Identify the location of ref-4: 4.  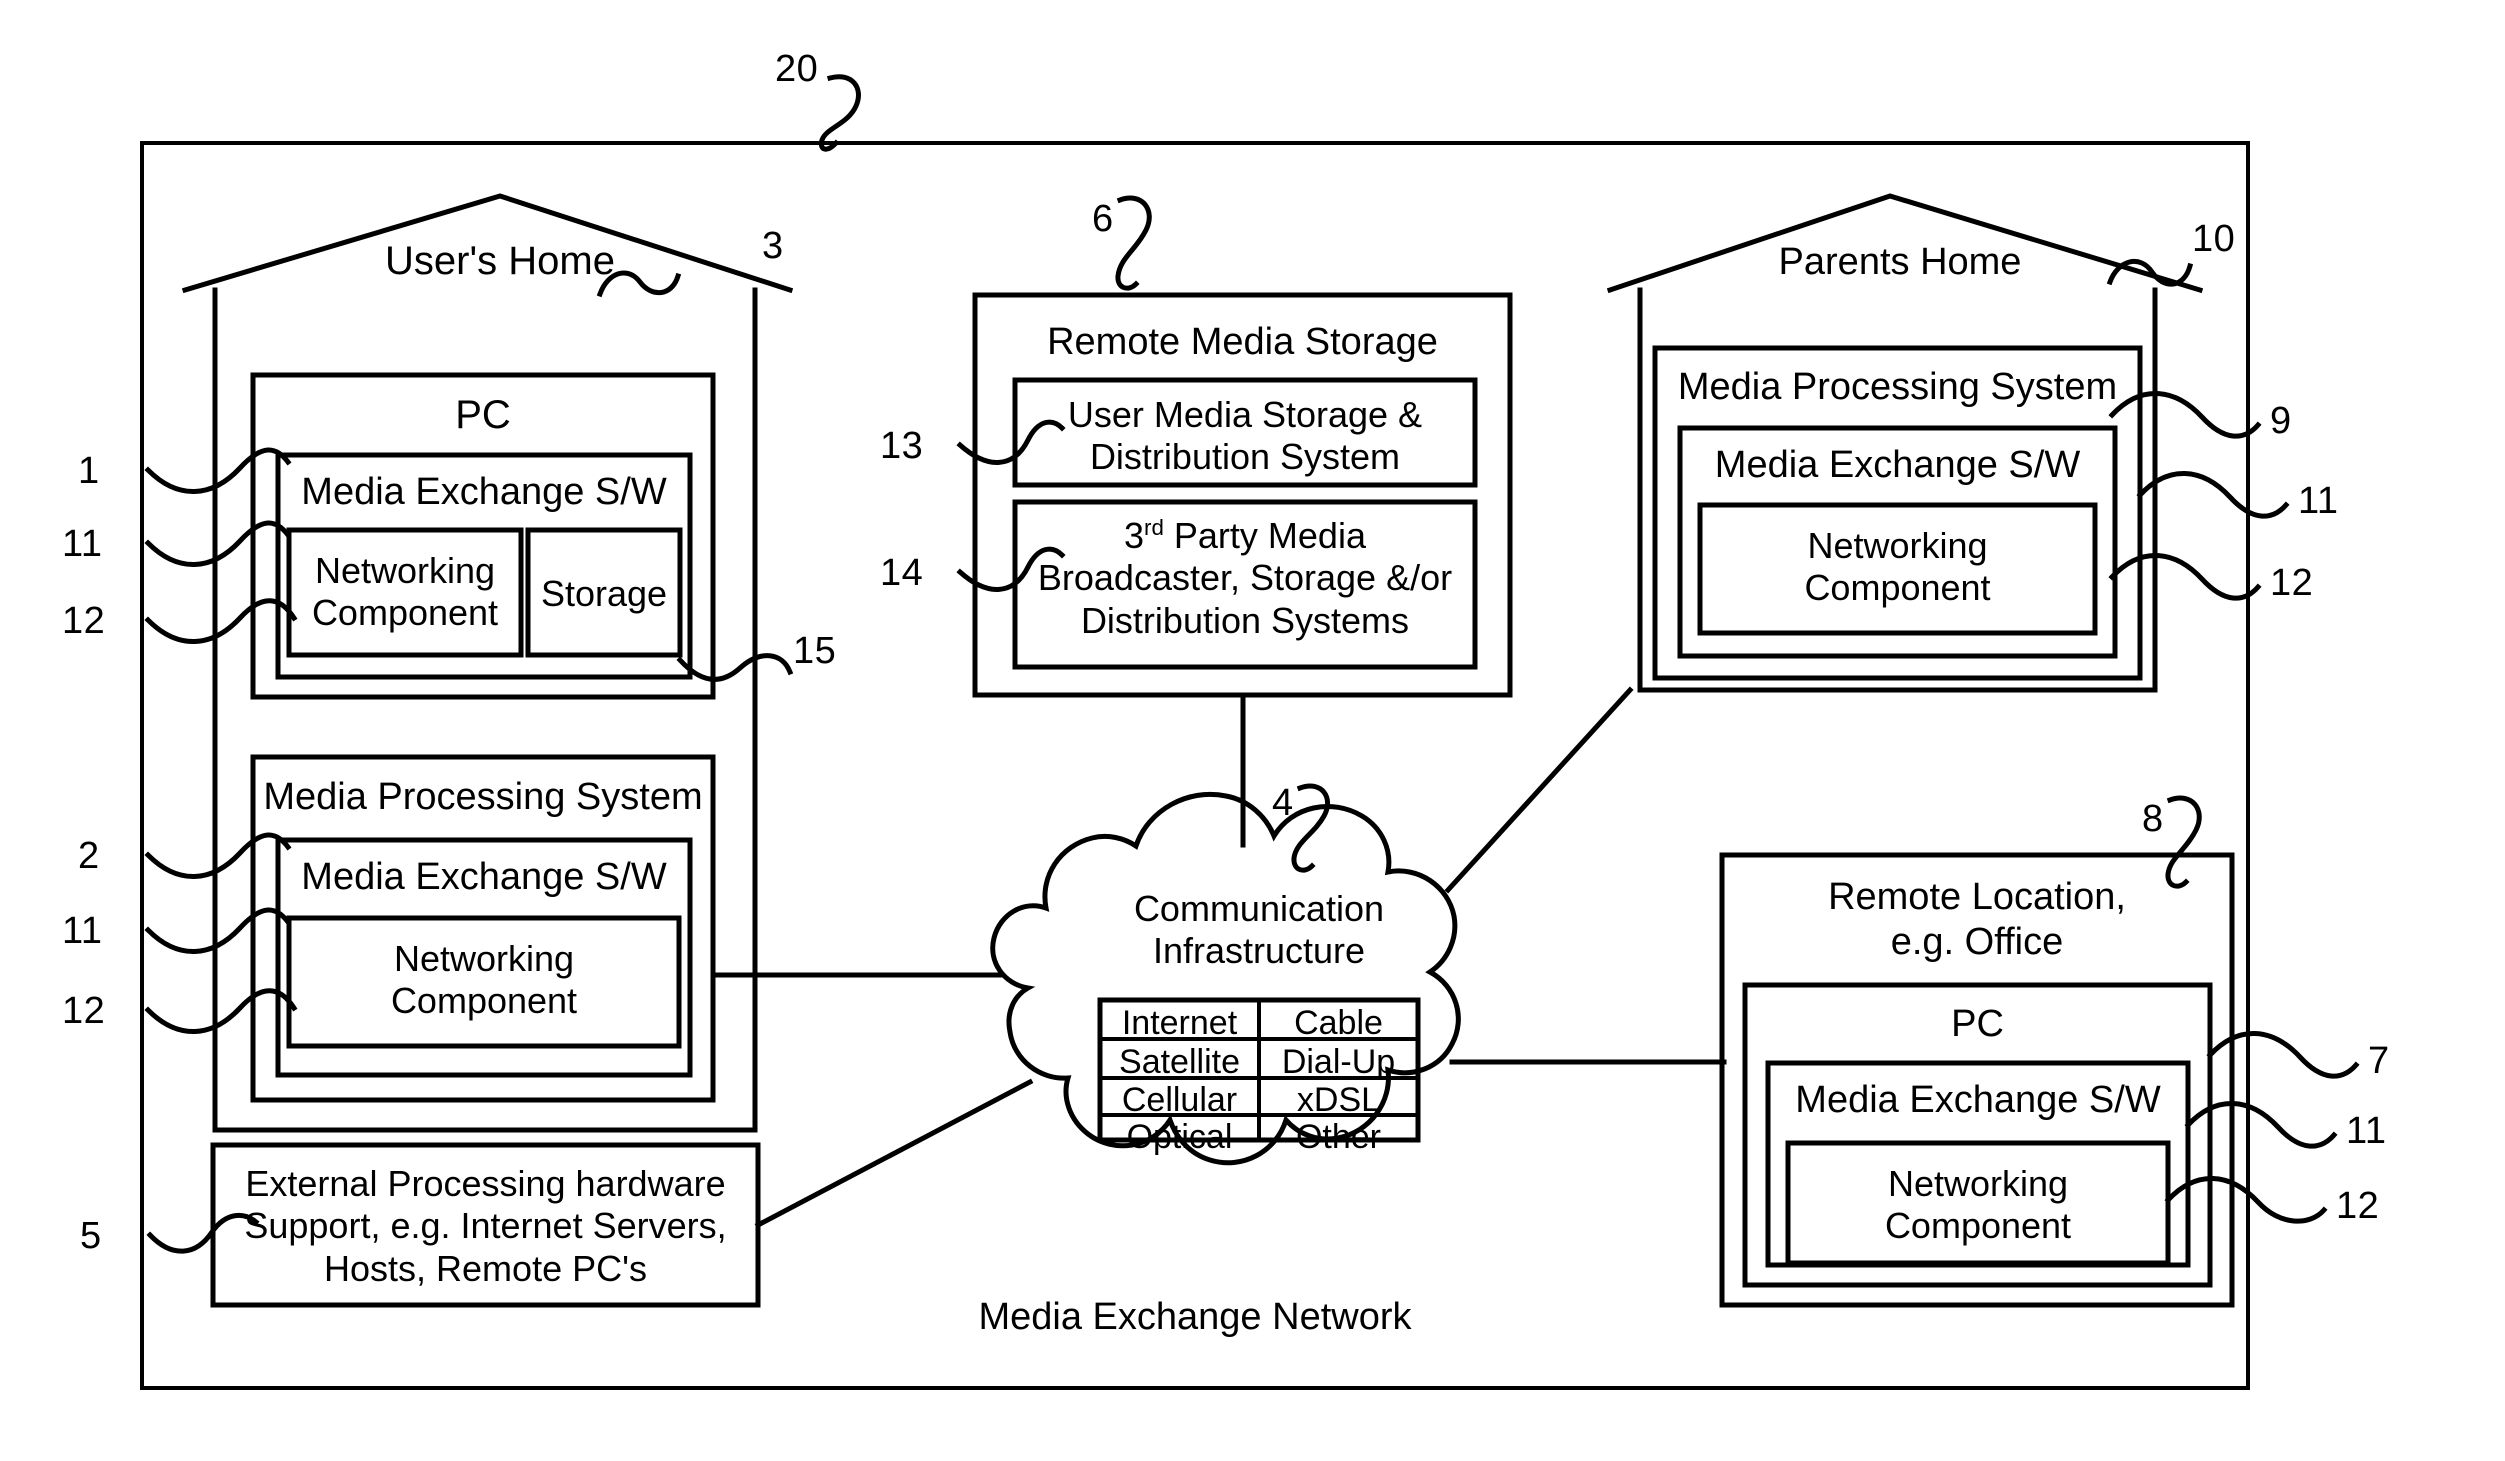
(1283, 803).